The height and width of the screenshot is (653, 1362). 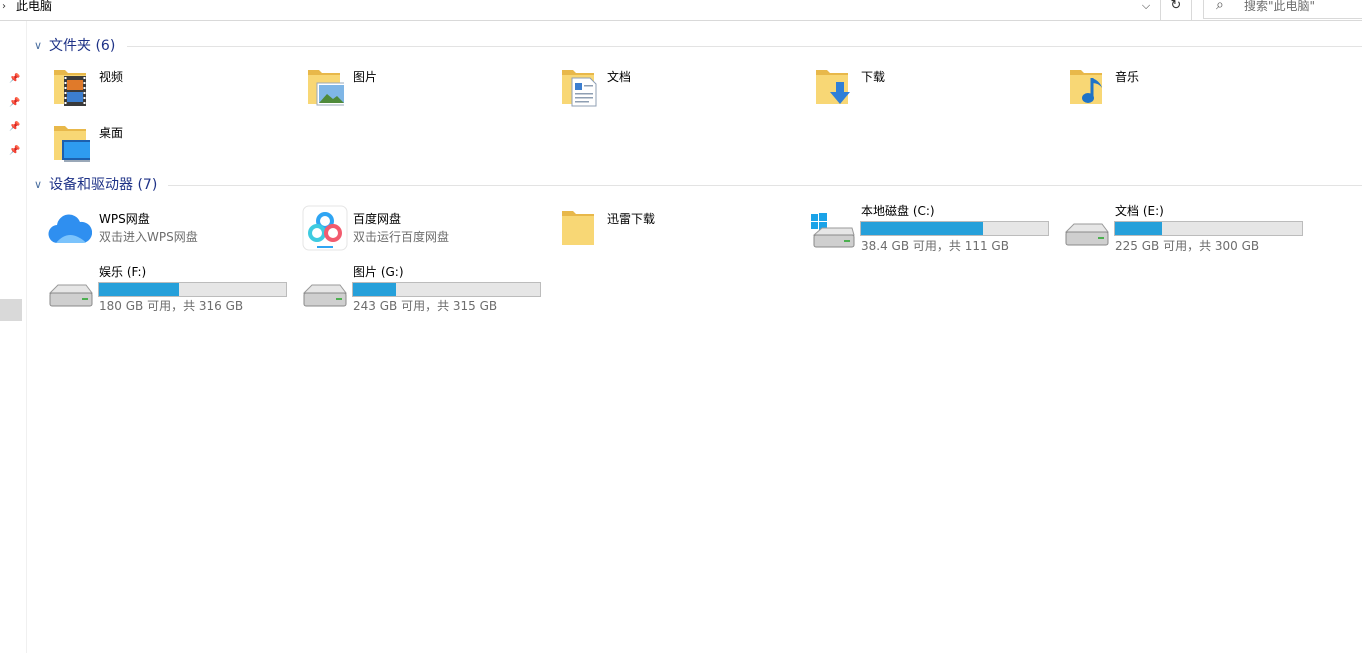 I want to click on folder-item-desktop: 桌面, so click(x=175, y=148).